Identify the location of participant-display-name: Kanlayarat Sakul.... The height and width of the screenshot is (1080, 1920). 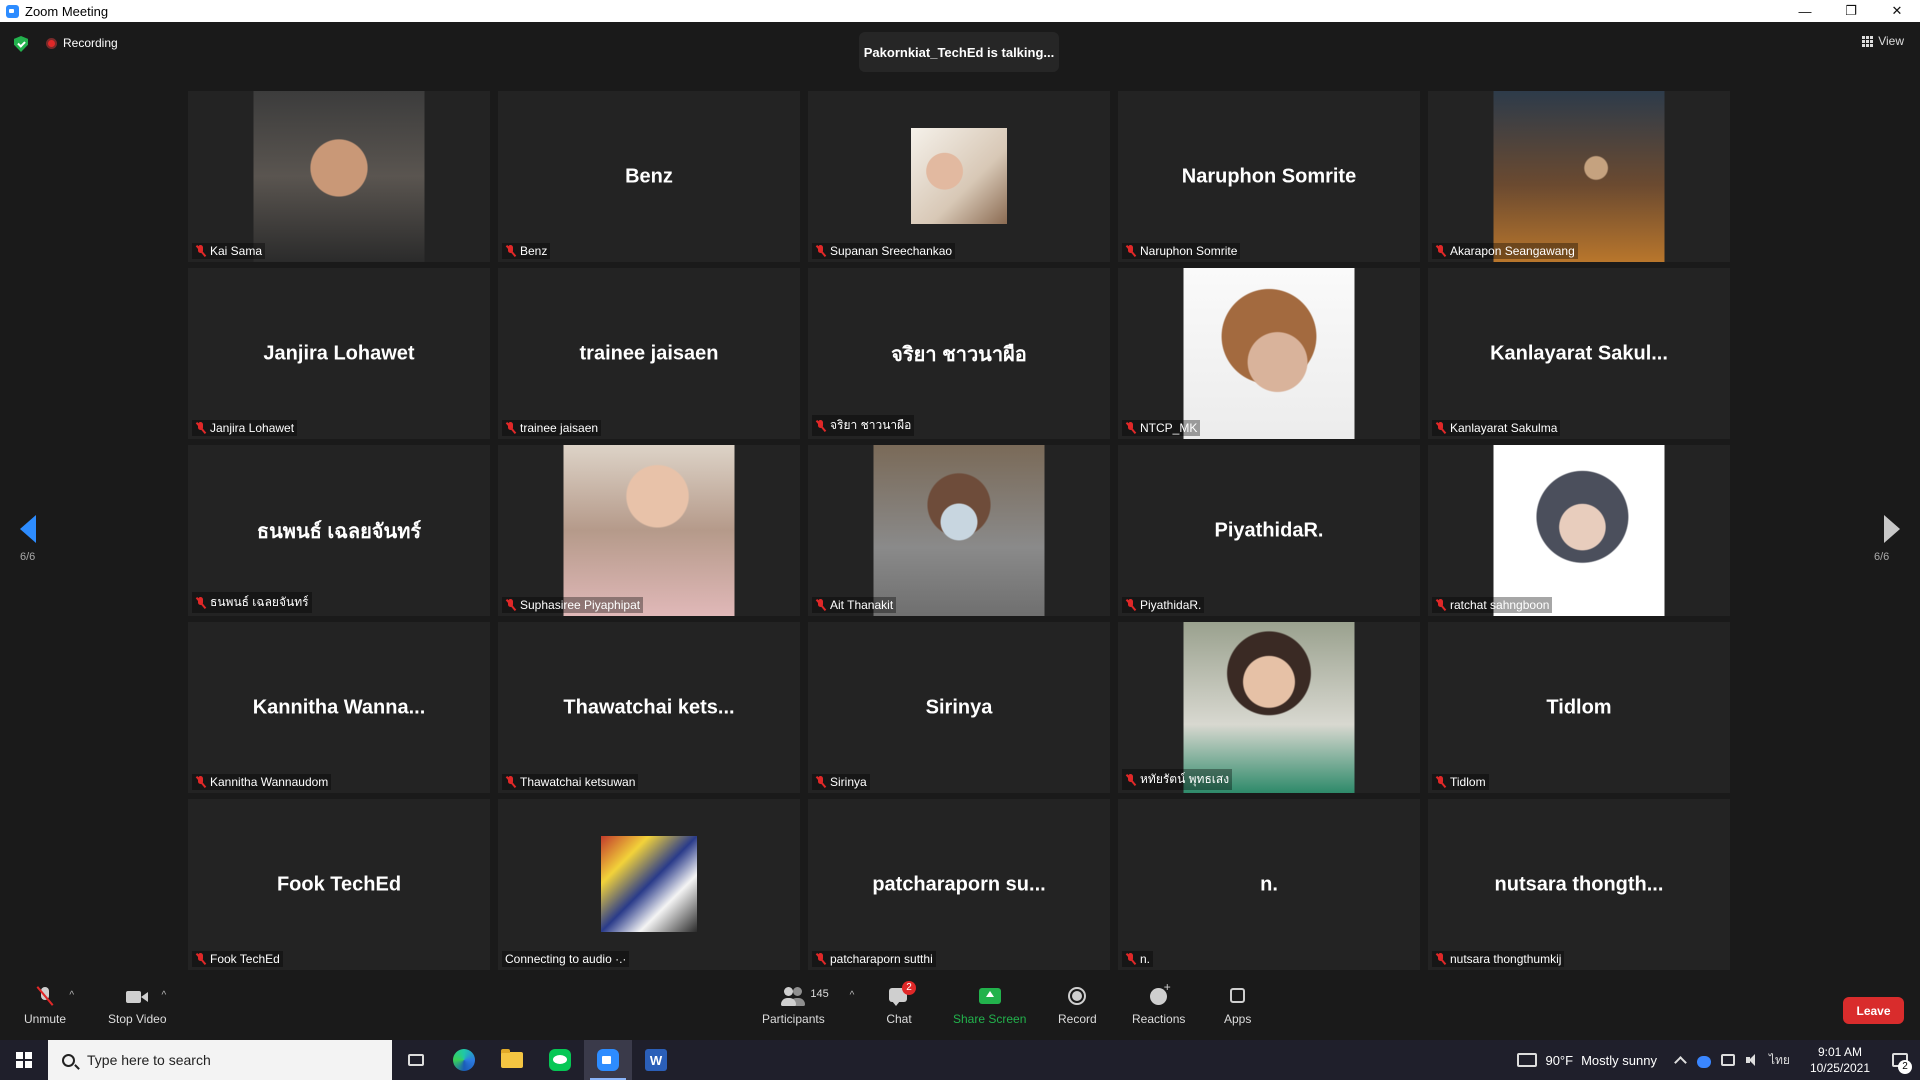
(1579, 353).